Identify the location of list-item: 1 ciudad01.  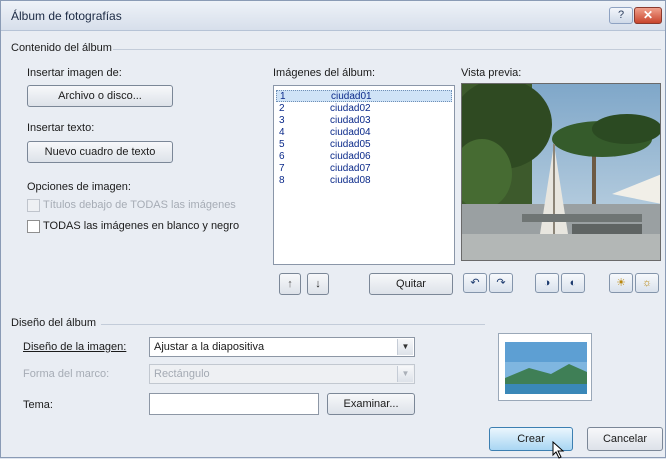
(364, 96).